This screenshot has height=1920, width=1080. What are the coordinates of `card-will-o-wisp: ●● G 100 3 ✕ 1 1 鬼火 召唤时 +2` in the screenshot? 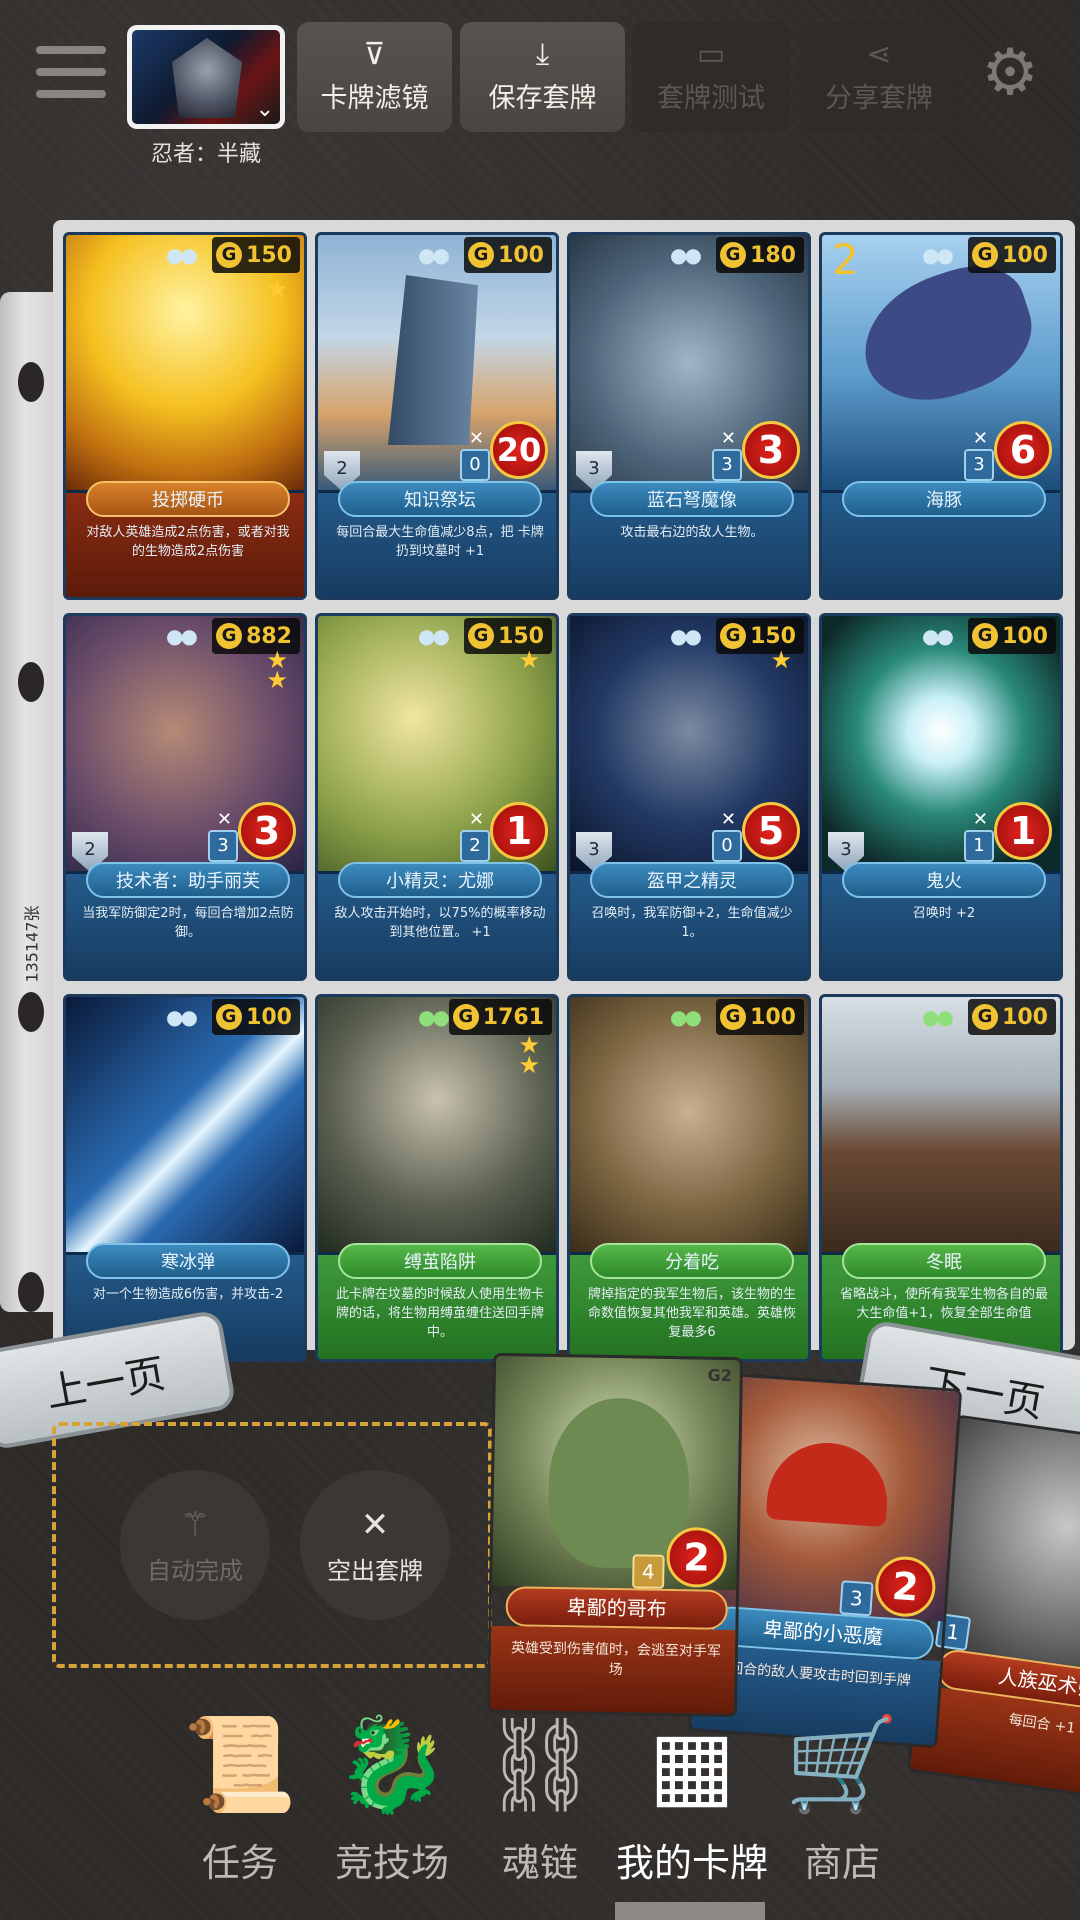 It's located at (941, 797).